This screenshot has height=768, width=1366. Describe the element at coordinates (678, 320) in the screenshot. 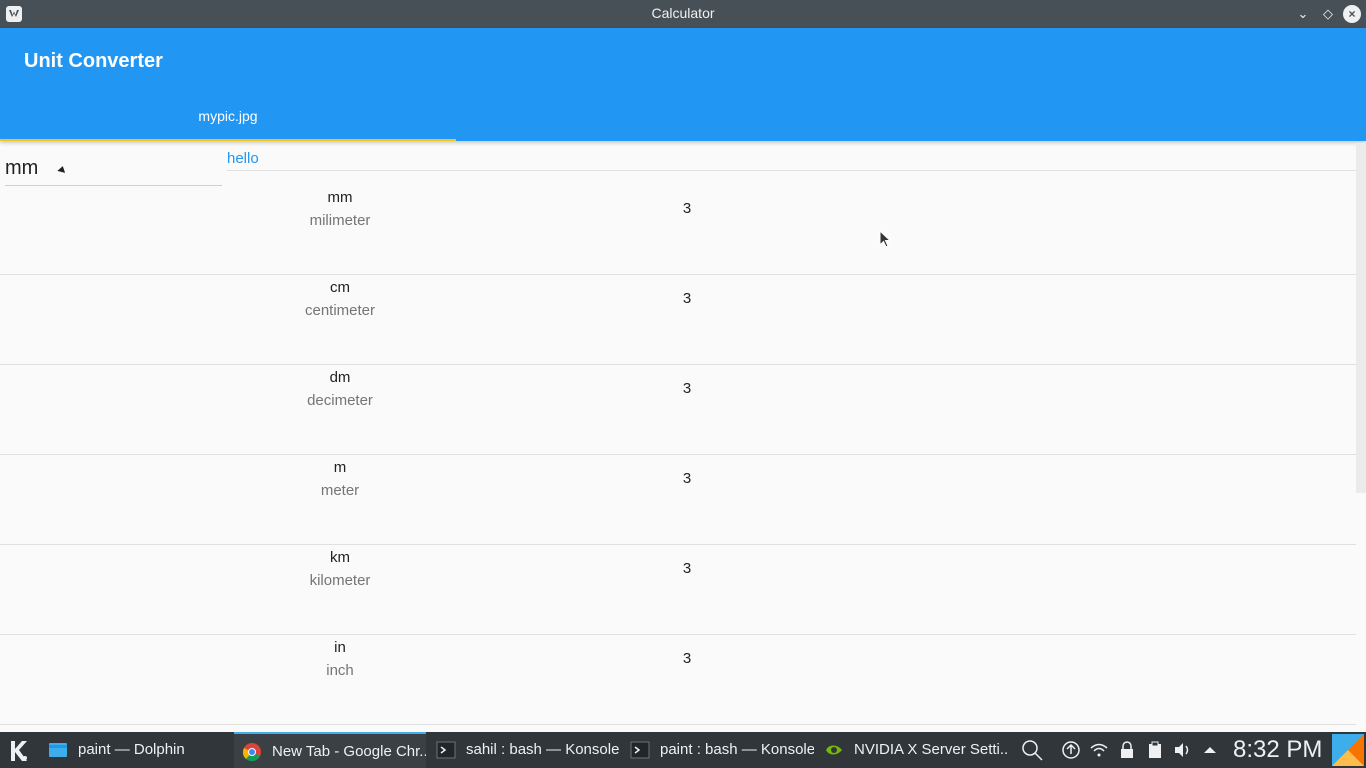

I see `list-item: cm centimeter 3` at that location.